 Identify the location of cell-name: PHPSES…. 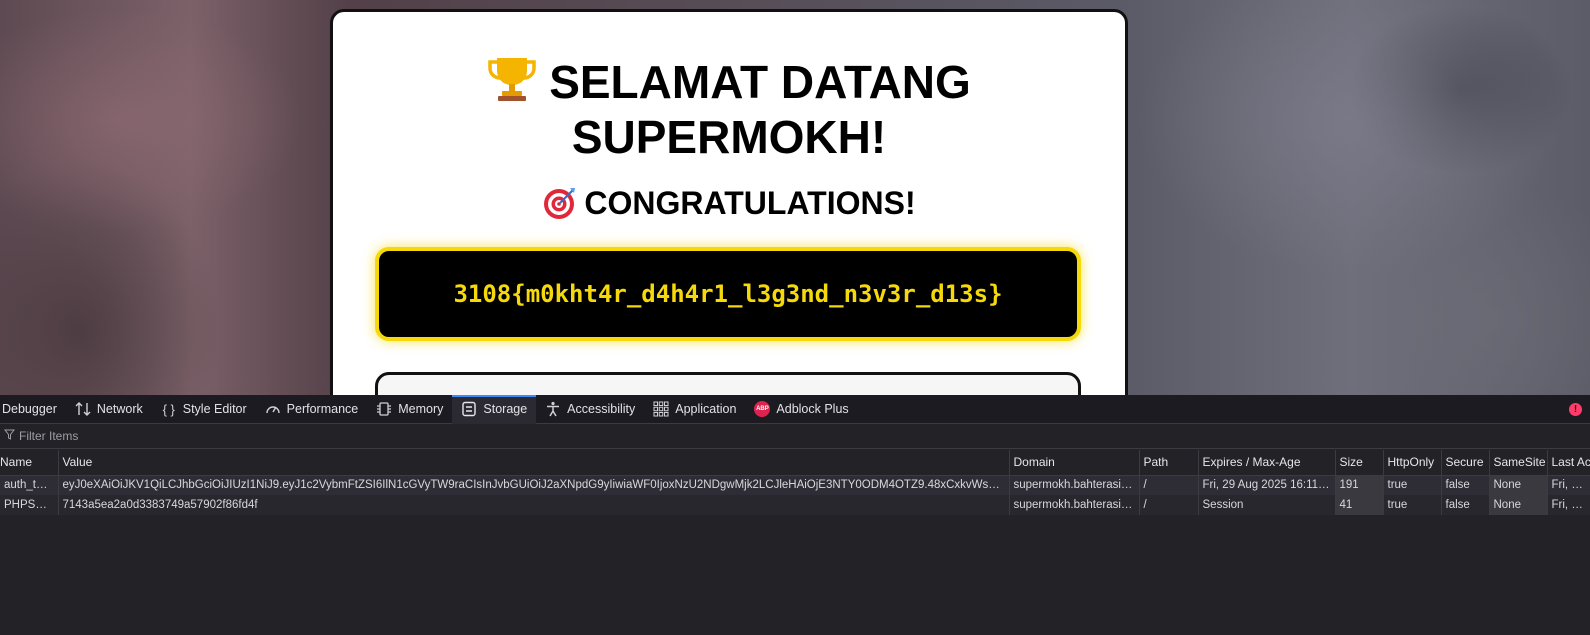
(29, 505).